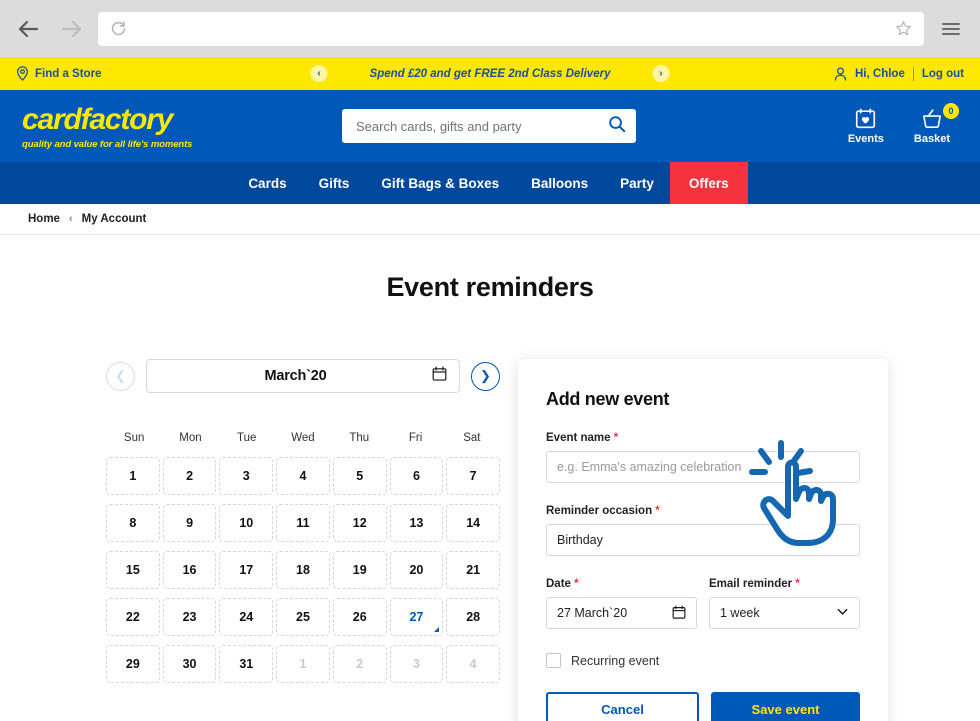  I want to click on account-divider, so click(913, 73).